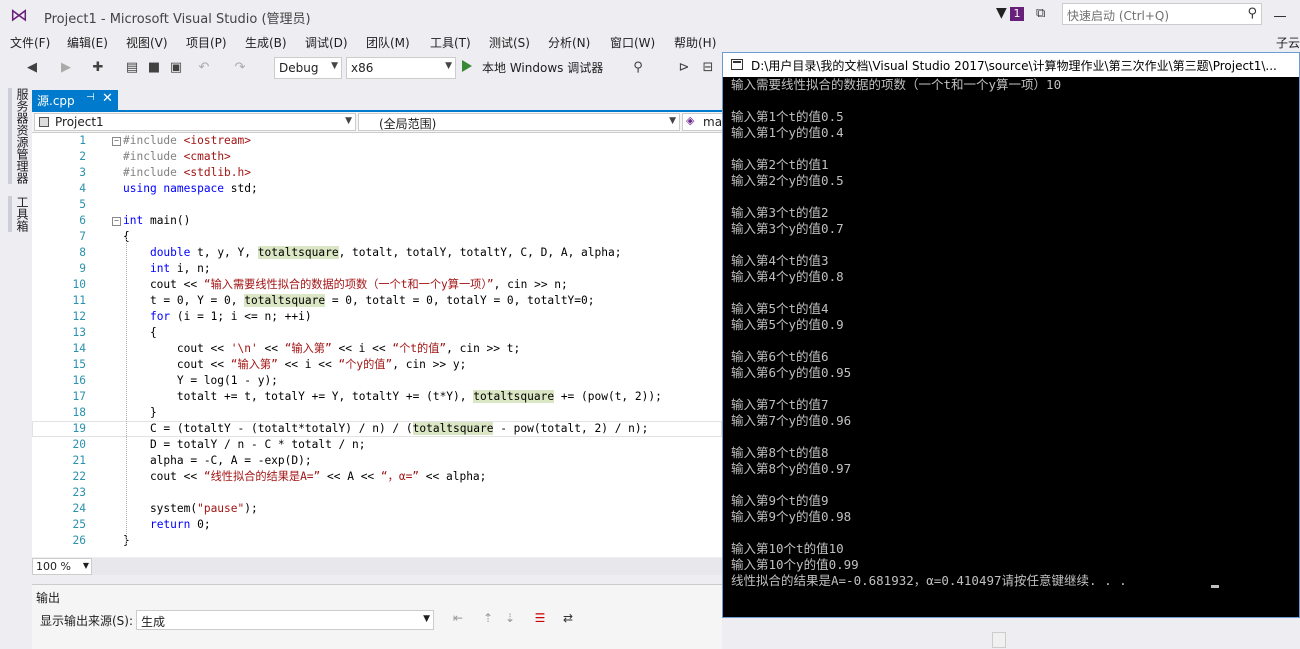 The image size is (1300, 649). I want to click on toolbar-misc-icon: ⊳, so click(684, 68).